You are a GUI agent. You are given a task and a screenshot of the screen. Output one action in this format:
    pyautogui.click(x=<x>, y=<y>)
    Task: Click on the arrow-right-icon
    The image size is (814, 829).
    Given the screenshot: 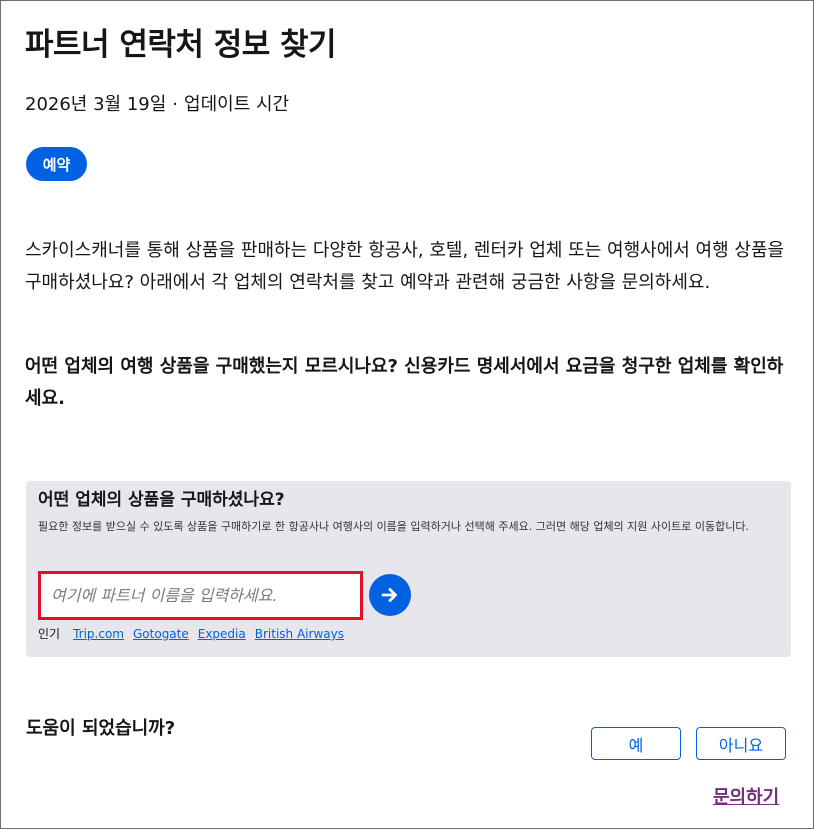 What is the action you would take?
    pyautogui.click(x=389, y=595)
    